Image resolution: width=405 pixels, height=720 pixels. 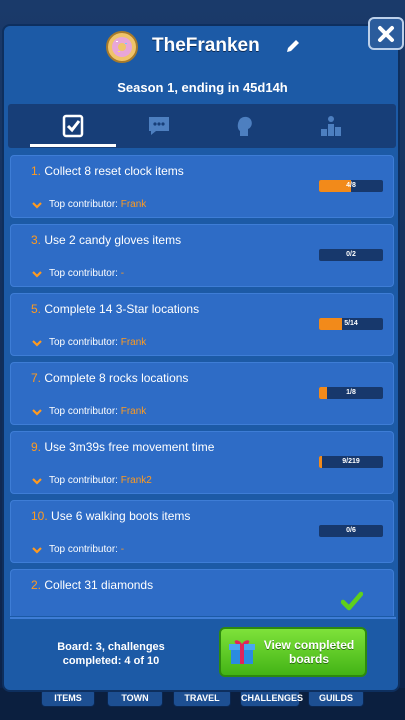 What do you see at coordinates (110, 378) in the screenshot?
I see `challenge-title: 7. Complete 8 rocks locations` at bounding box center [110, 378].